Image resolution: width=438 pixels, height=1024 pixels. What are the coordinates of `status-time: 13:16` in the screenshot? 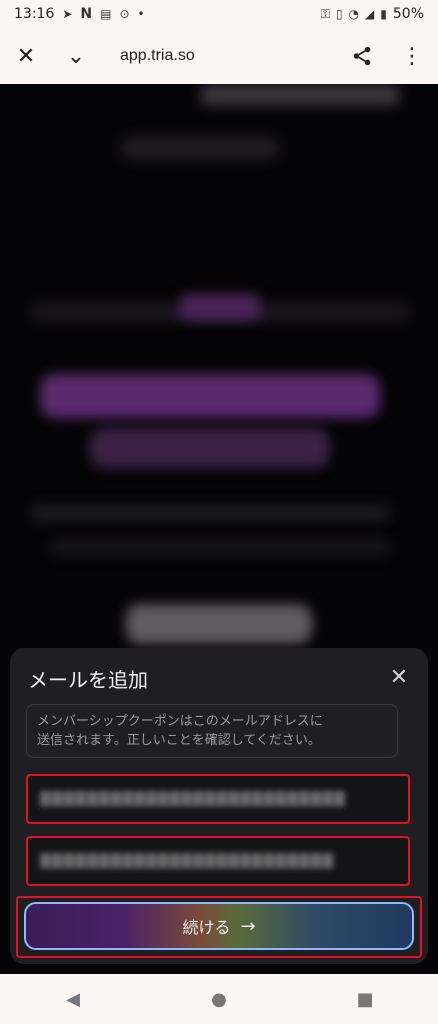 It's located at (34, 14).